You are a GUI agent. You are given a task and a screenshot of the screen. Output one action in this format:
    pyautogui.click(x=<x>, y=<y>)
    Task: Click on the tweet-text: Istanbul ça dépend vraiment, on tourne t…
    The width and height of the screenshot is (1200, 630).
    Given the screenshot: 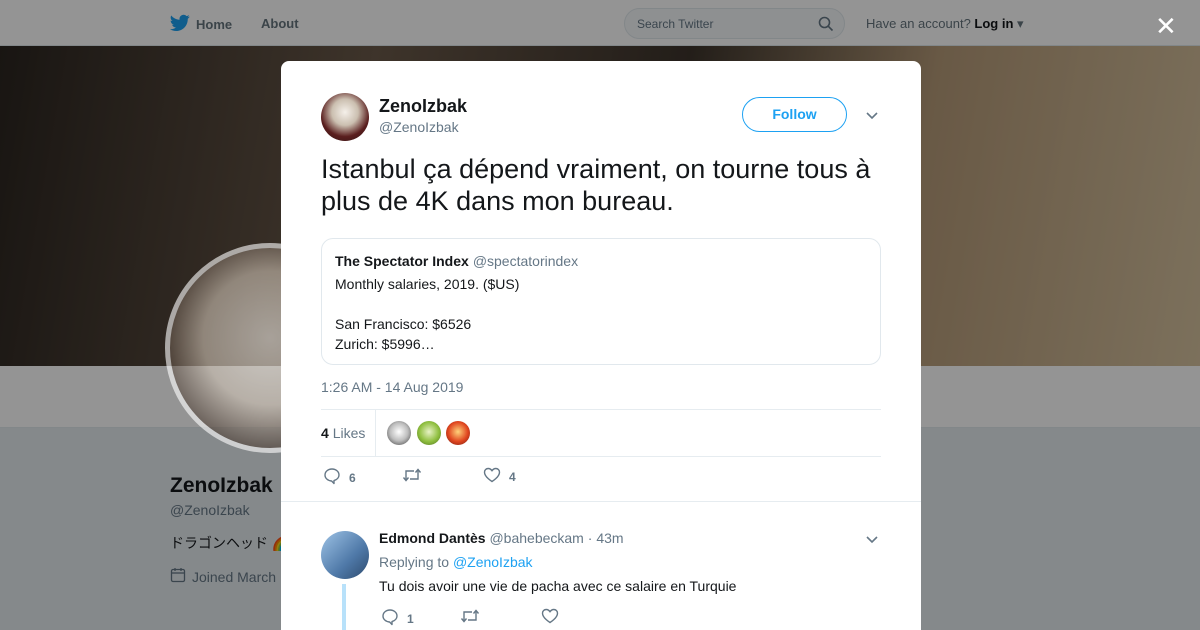 What is the action you would take?
    pyautogui.click(x=596, y=185)
    